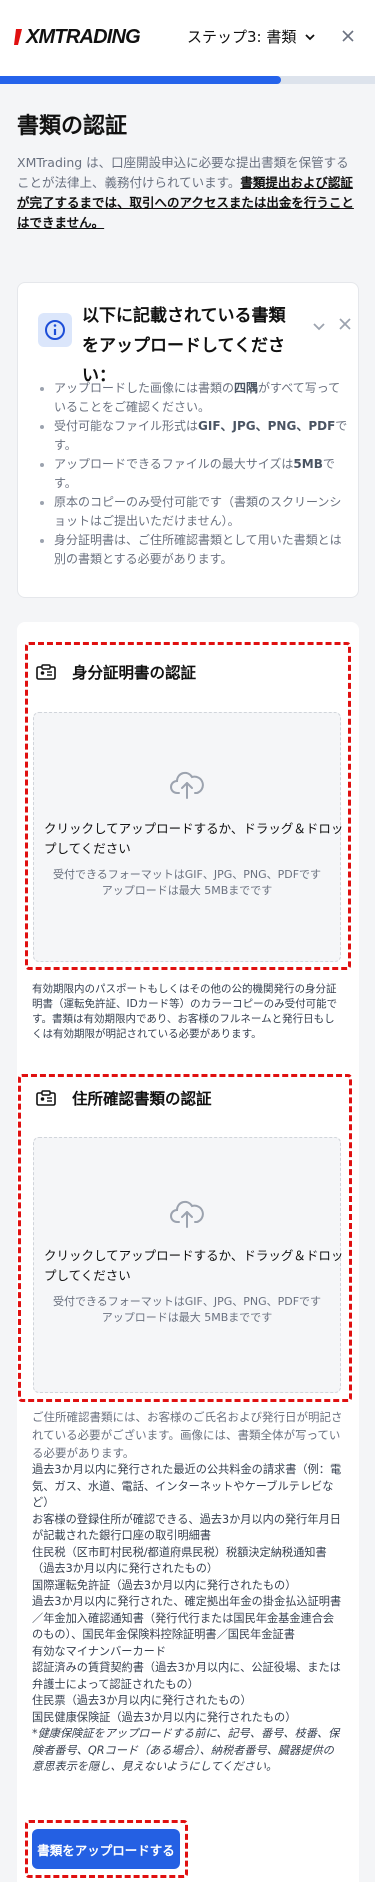 Image resolution: width=375 pixels, height=1882 pixels. What do you see at coordinates (141, 80) in the screenshot?
I see `progress-fill` at bounding box center [141, 80].